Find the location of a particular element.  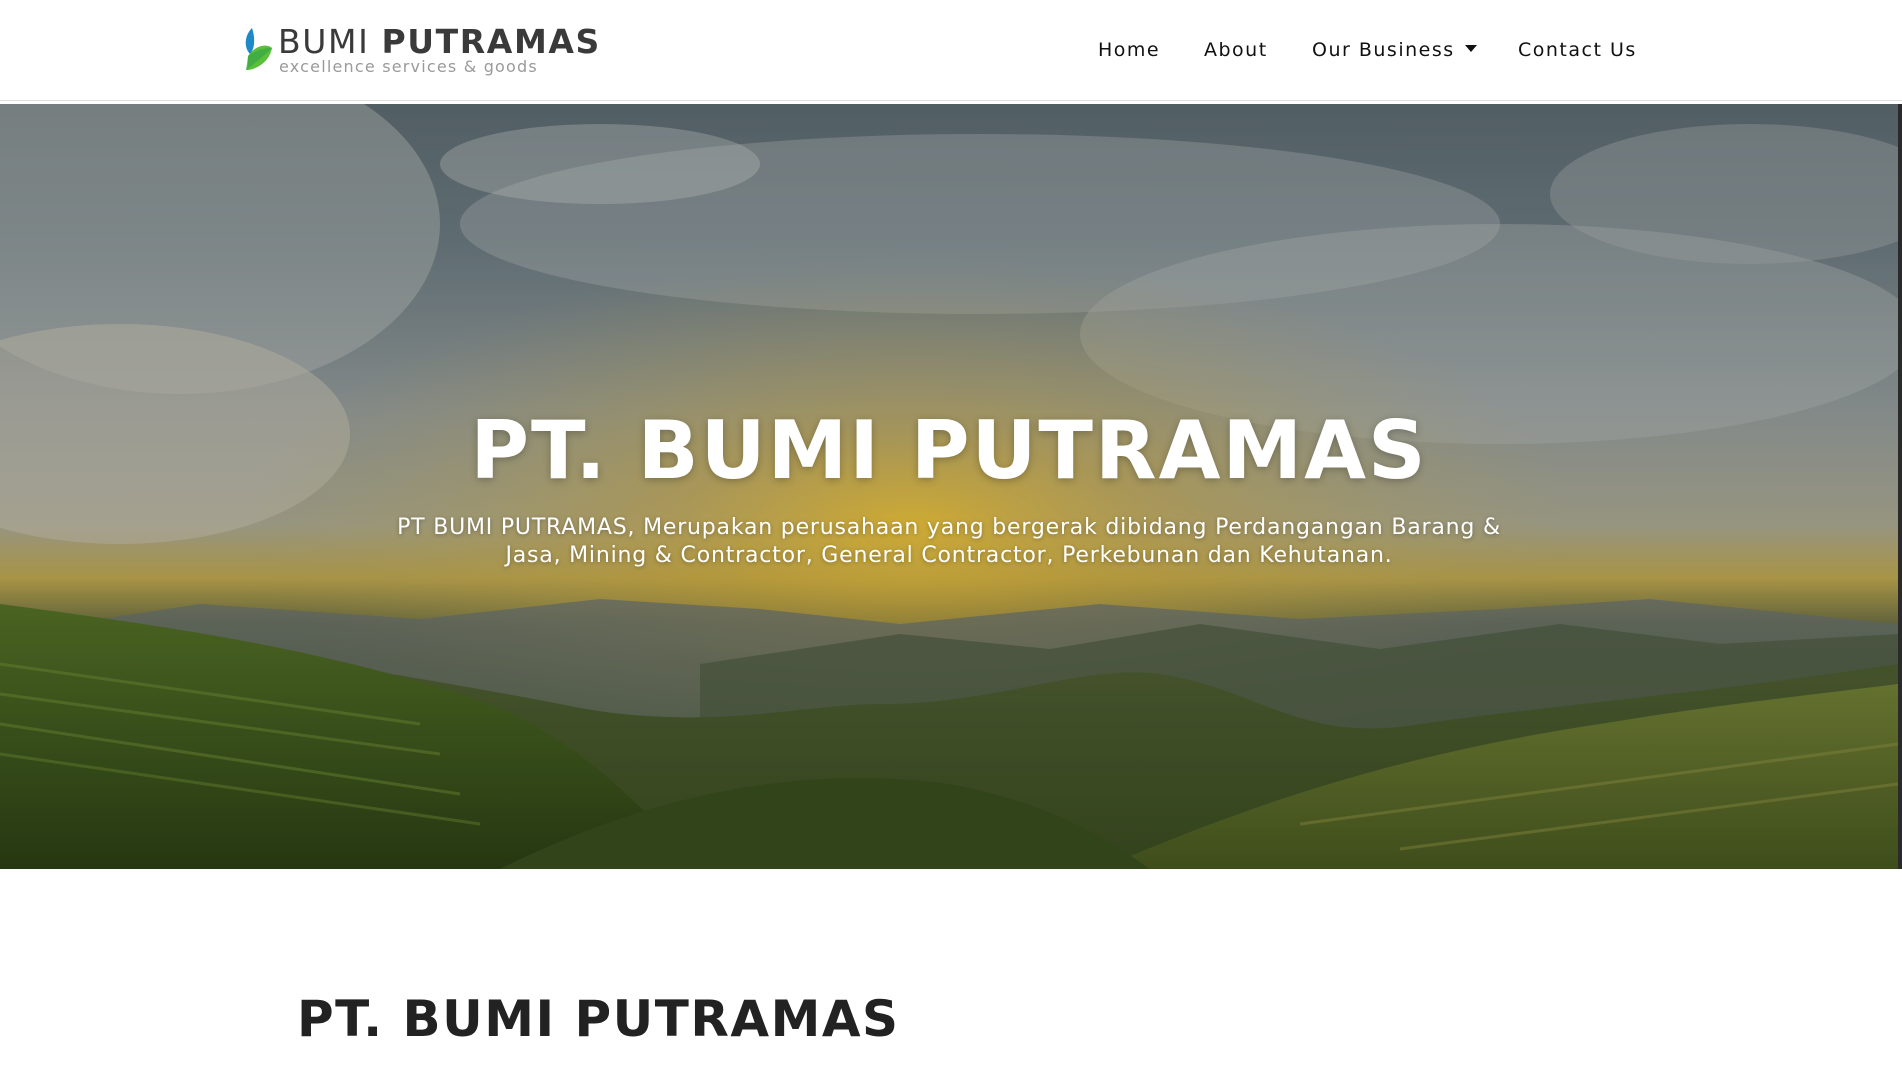

nav-item-about: About is located at coordinates (1236, 50).